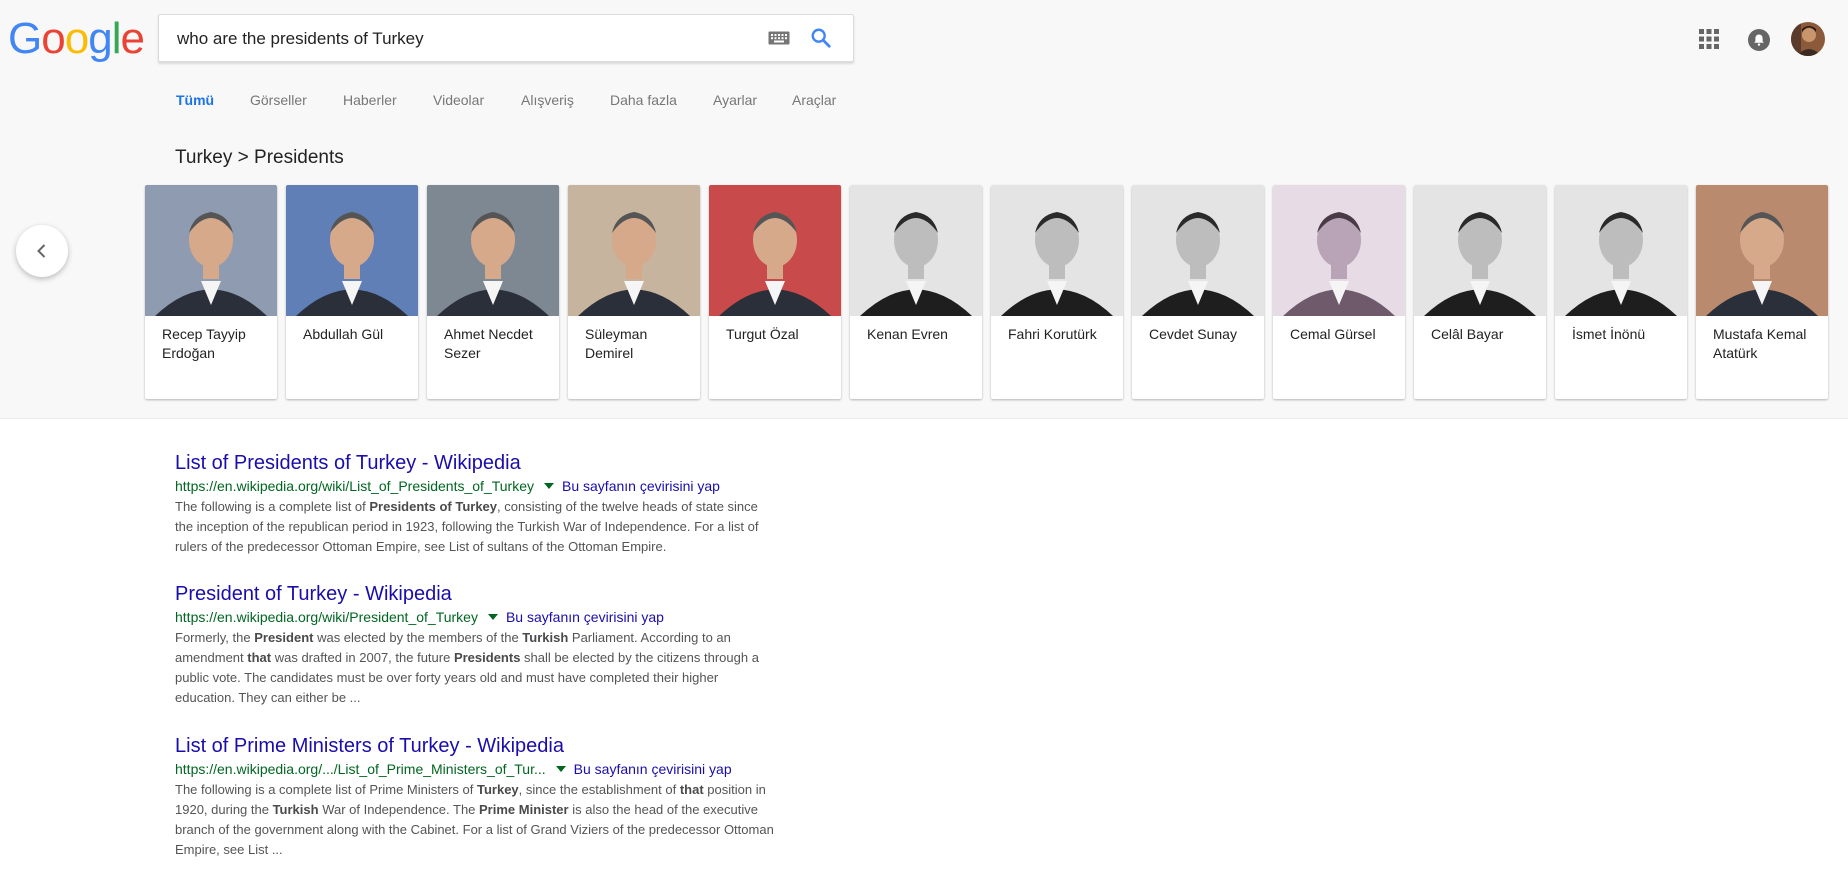 This screenshot has height=871, width=1848. I want to click on person-name: Cemal Gürsel, so click(1333, 334).